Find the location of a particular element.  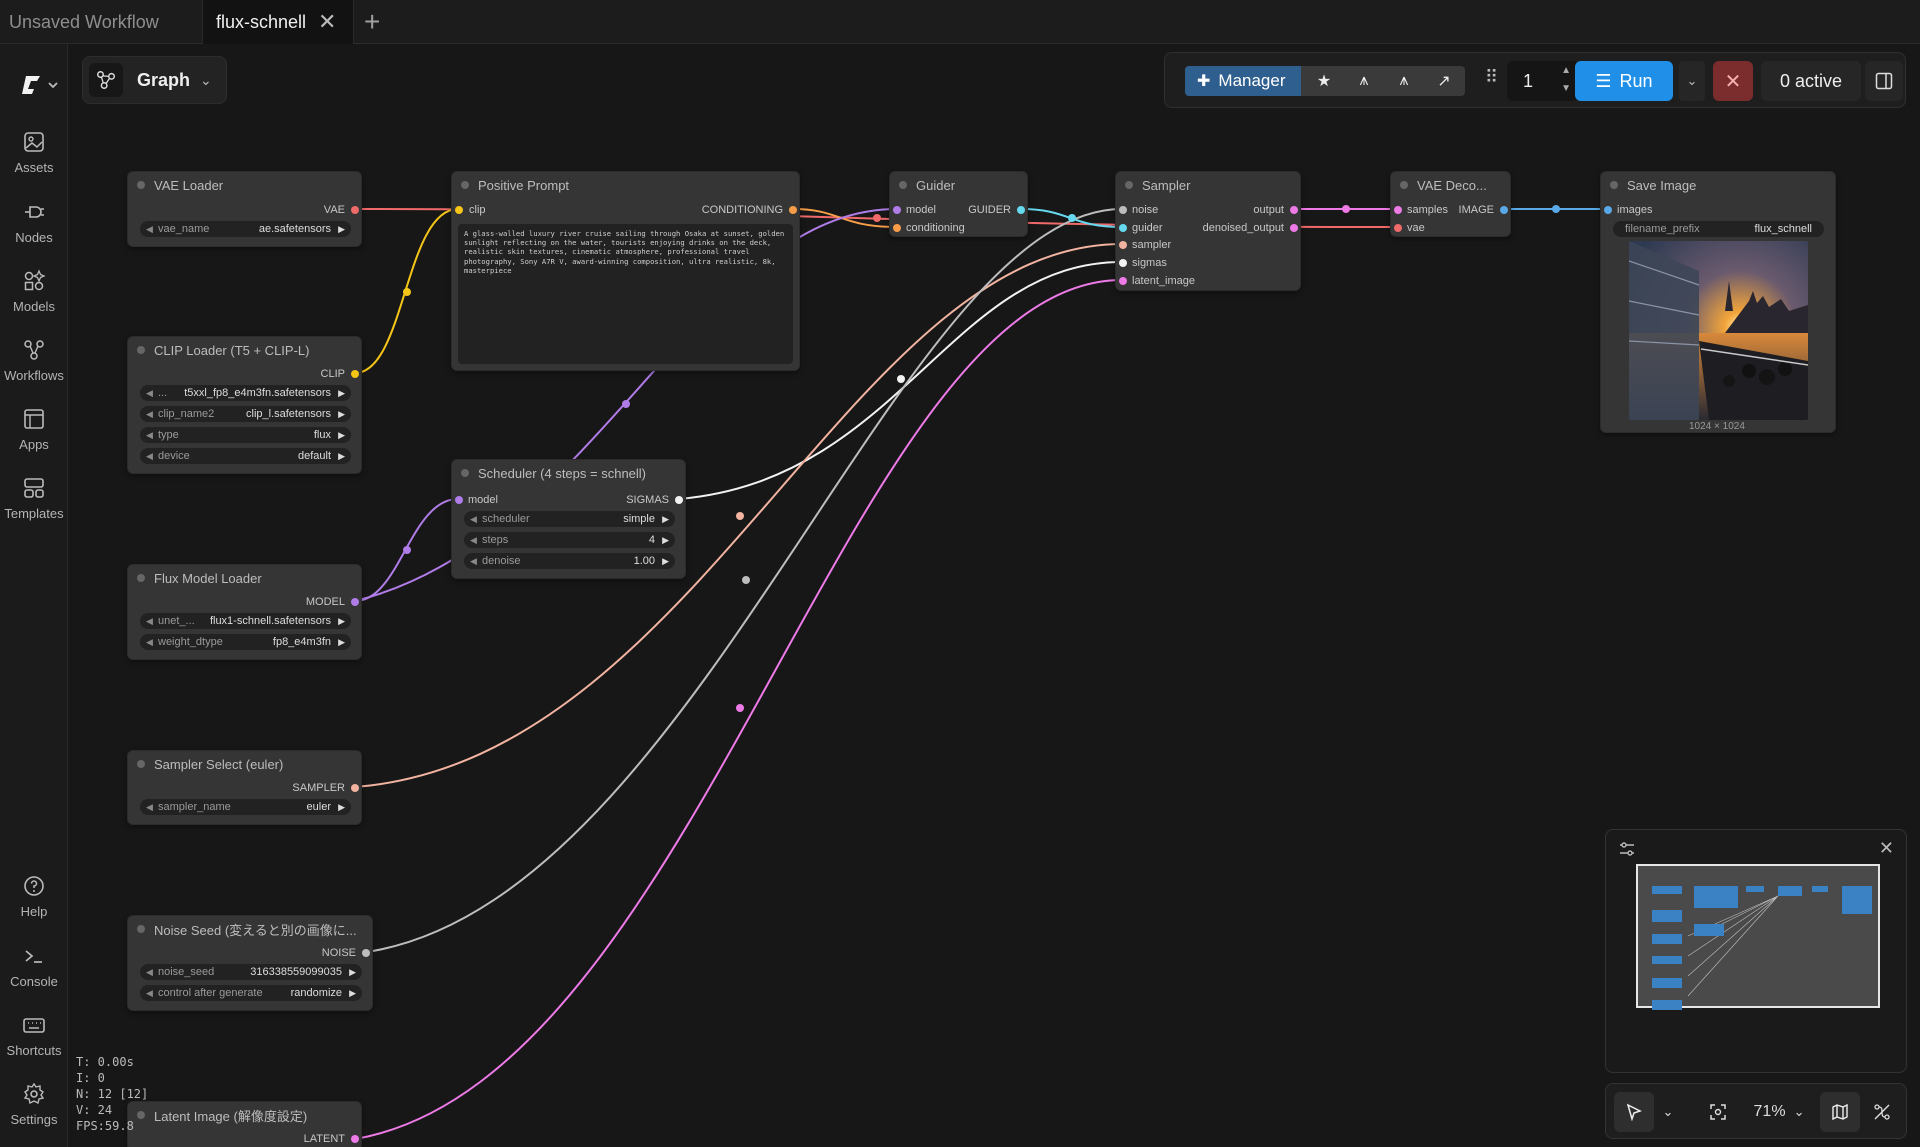

graph-mode-button: Graph ⌄ is located at coordinates (154, 80).